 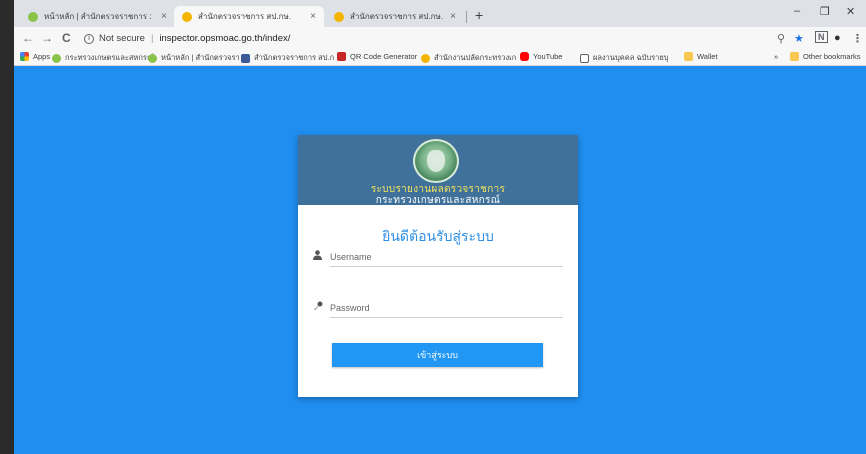 I want to click on tab-home: หน้าหลัก | สำนักตรวจราชการ : ×, so click(x=97, y=16).